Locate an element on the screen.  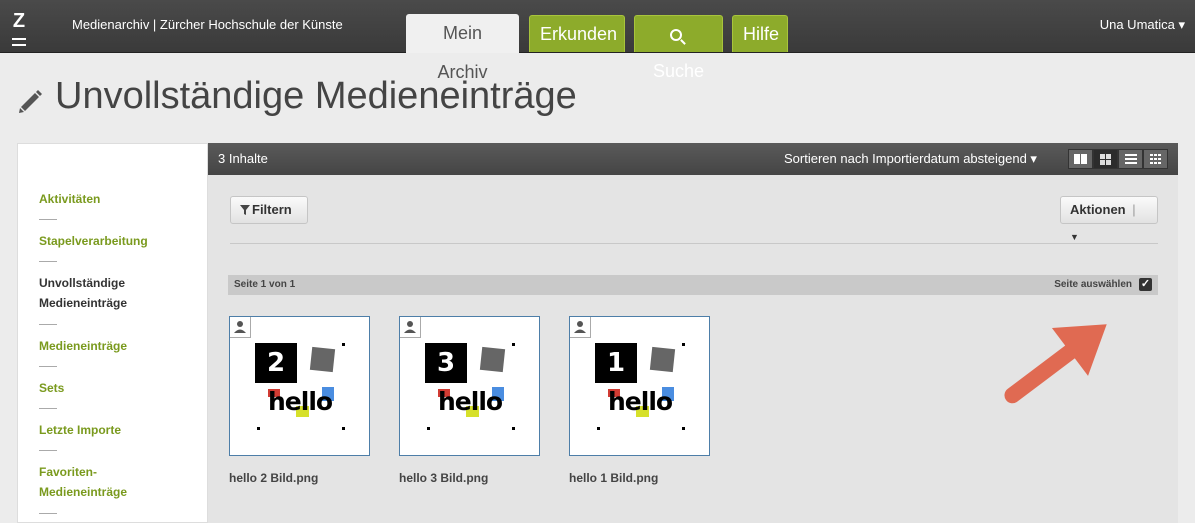
tab-mein-archiv: Mein Archiv is located at coordinates (462, 48).